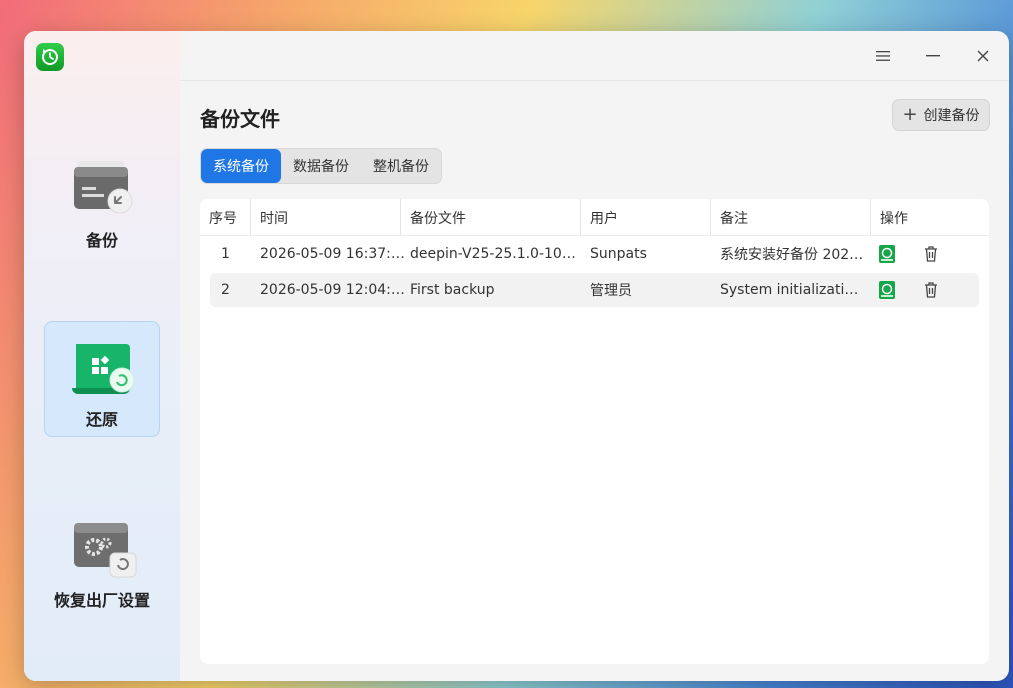 This screenshot has height=688, width=1013. What do you see at coordinates (933, 56) in the screenshot?
I see `minimize-icon` at bounding box center [933, 56].